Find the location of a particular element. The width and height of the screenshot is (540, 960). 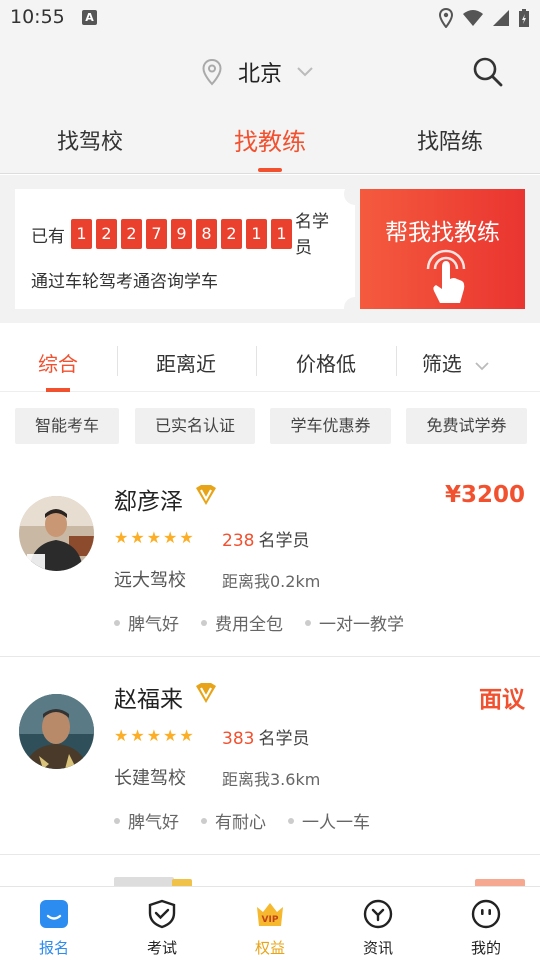

find-coach-cta-button: 帮我找教练 is located at coordinates (442, 249).